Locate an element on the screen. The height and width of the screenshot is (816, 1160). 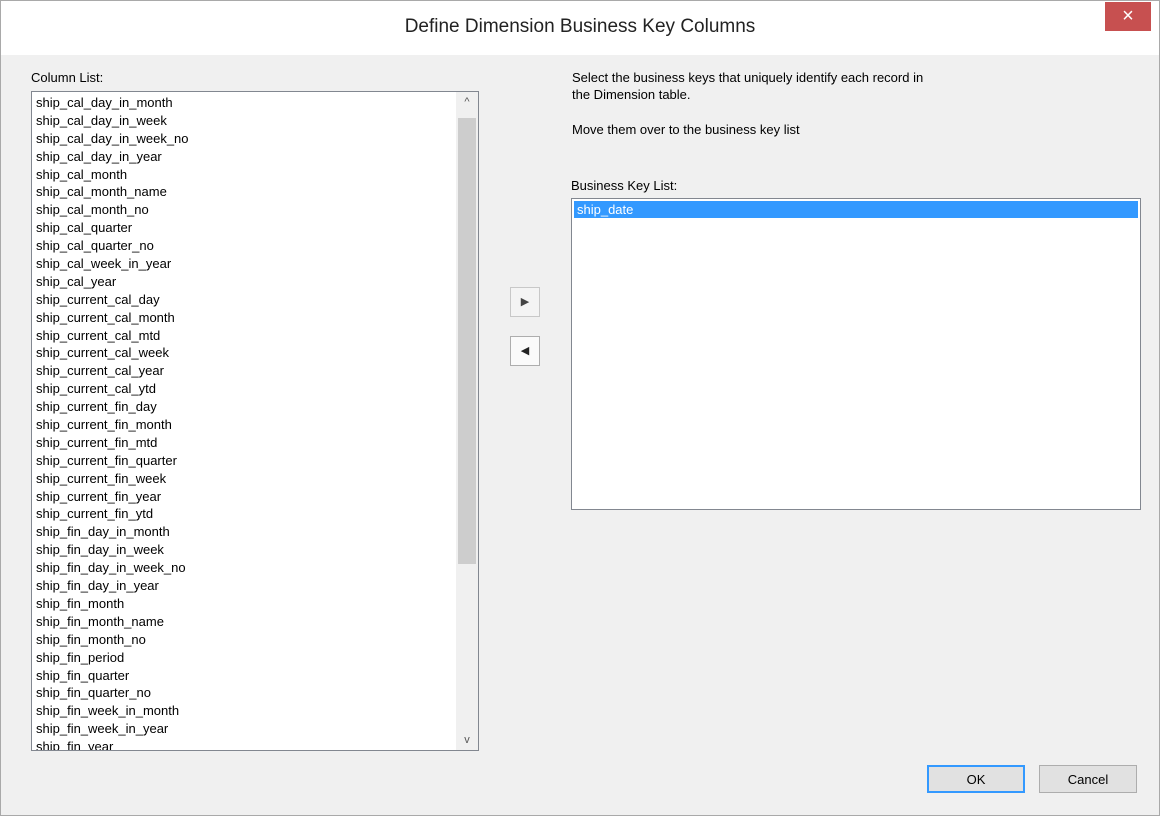
list-item: ship_cal_month_name is located at coordinates (245, 192).